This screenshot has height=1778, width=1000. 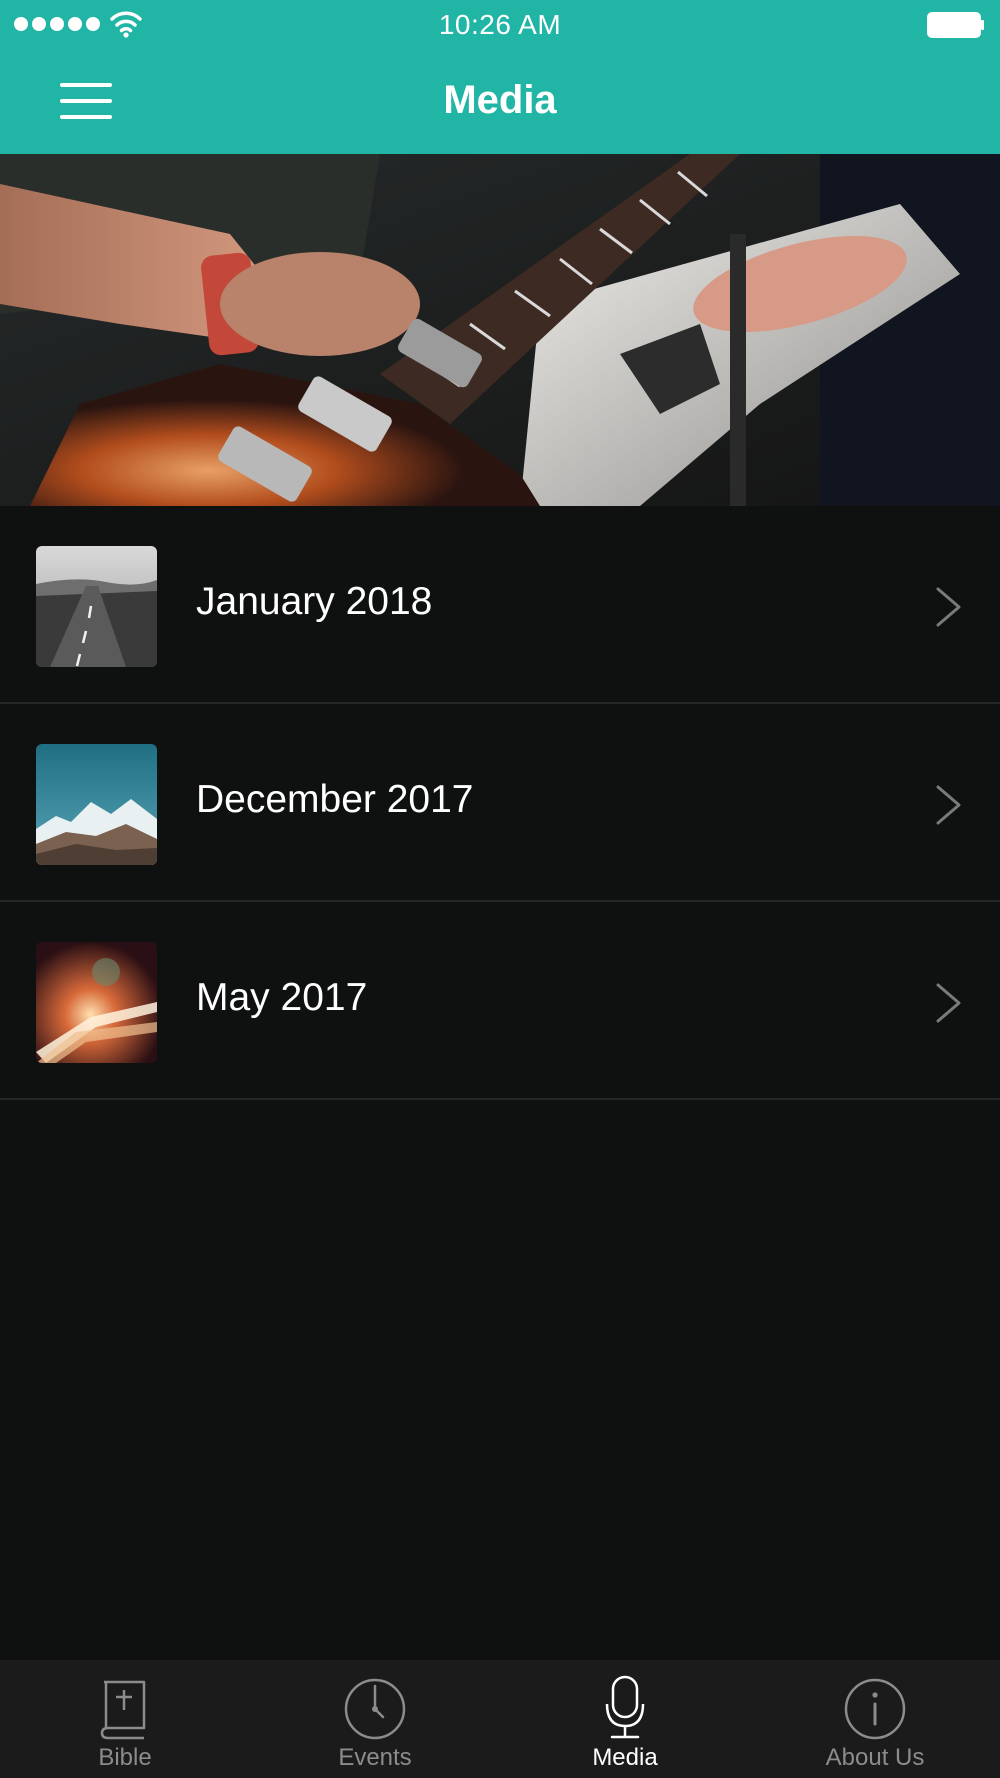 I want to click on tab-label: About Us, so click(x=875, y=1757).